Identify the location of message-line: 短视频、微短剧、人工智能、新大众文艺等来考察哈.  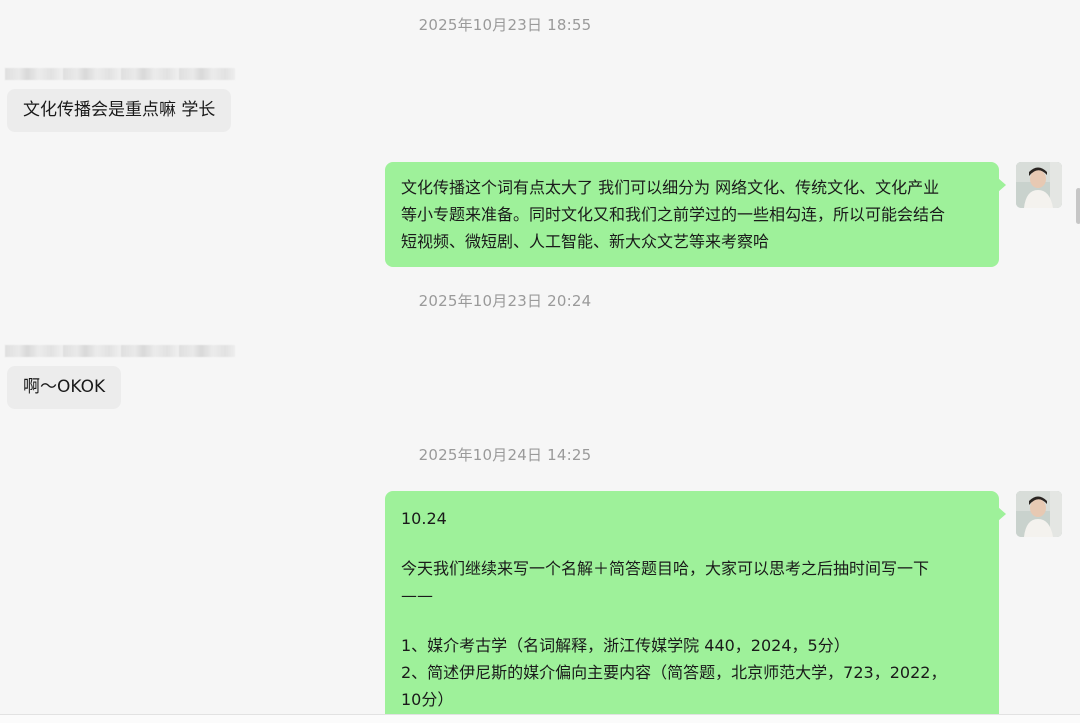
(585, 241).